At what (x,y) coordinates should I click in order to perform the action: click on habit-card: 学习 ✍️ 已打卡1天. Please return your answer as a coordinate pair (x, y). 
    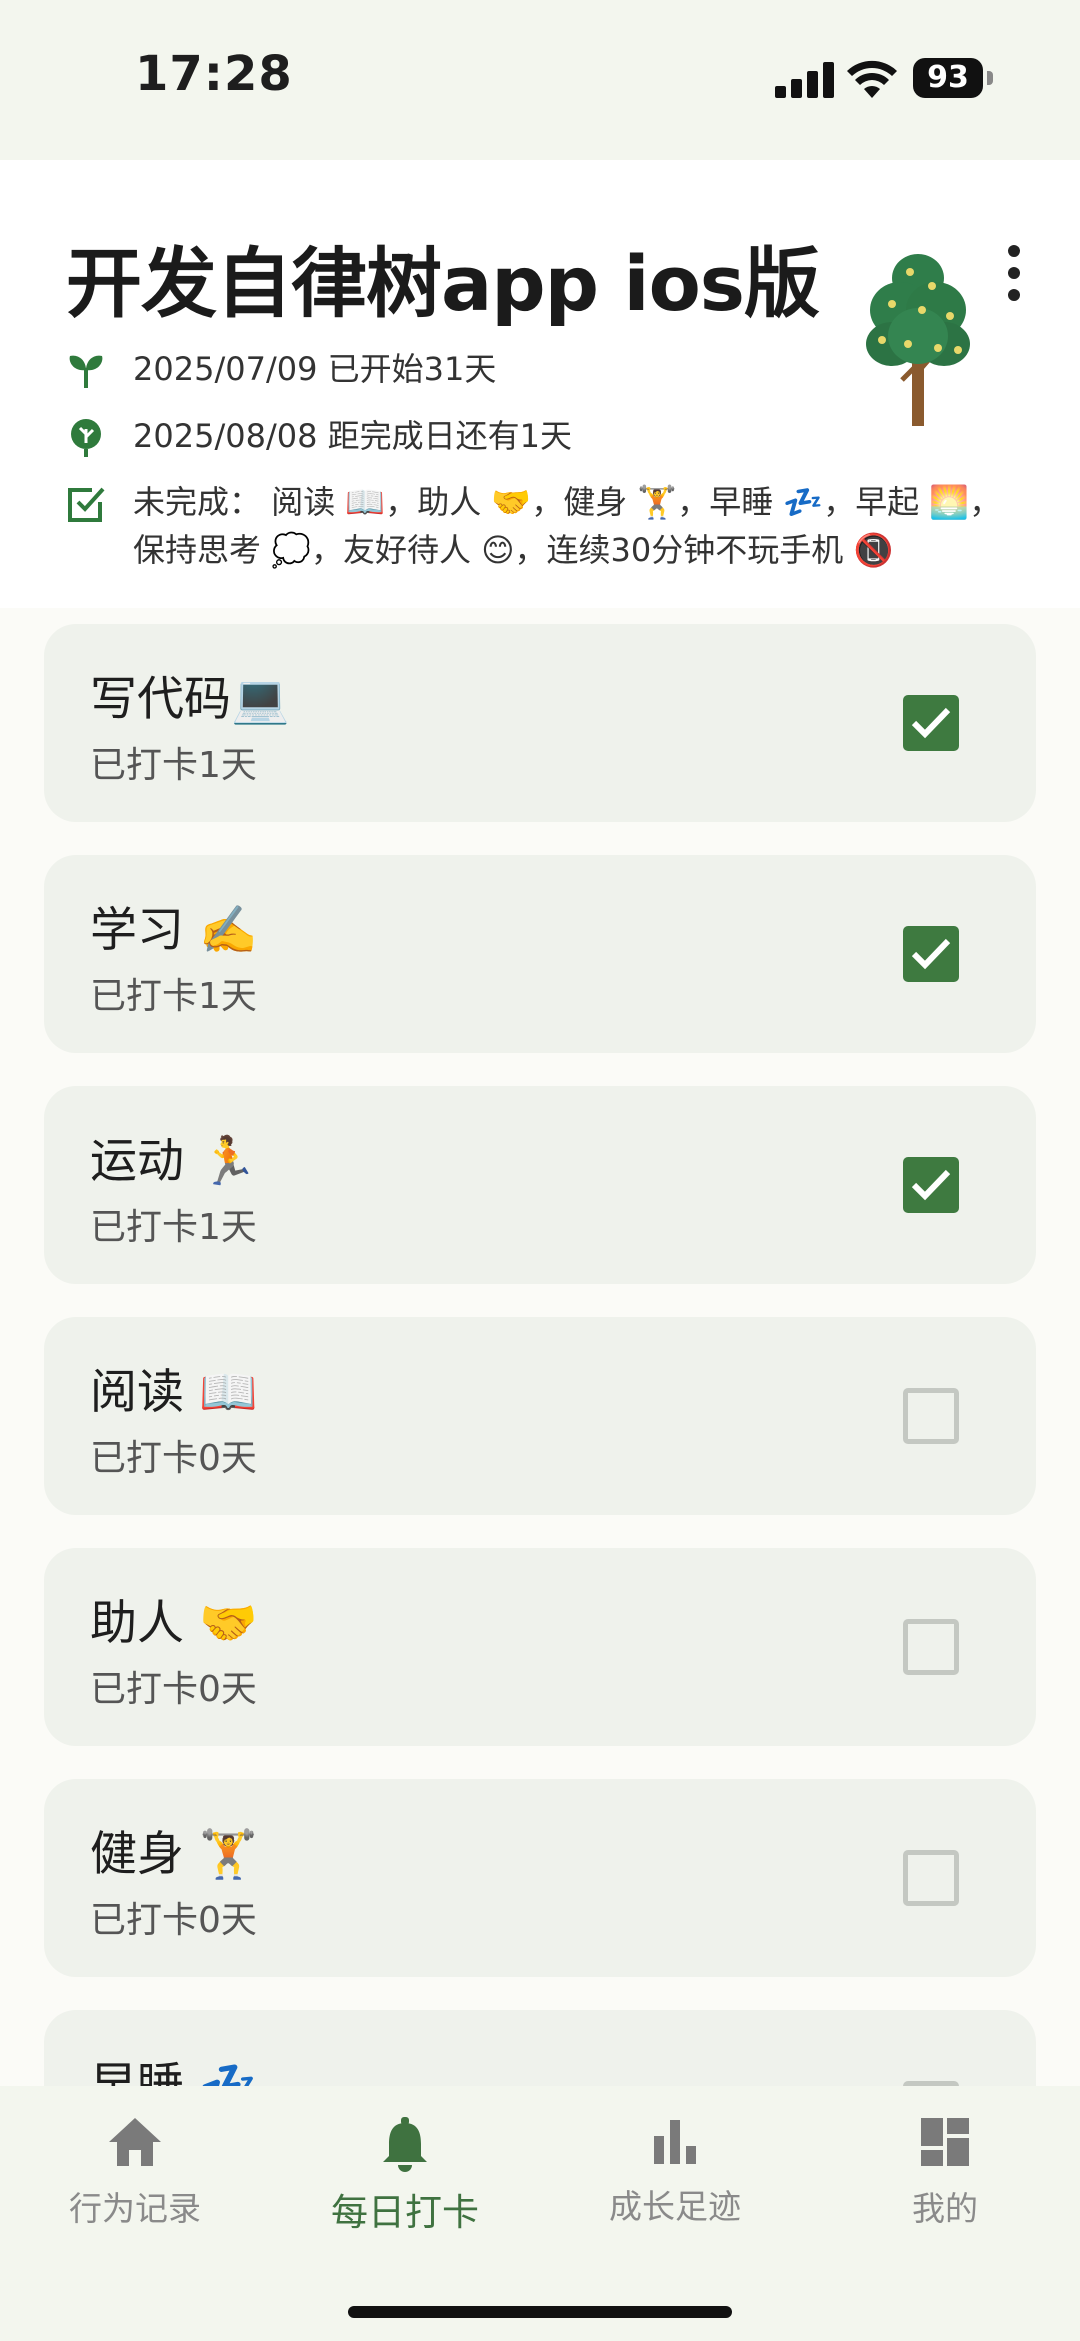
    Looking at the image, I should click on (540, 954).